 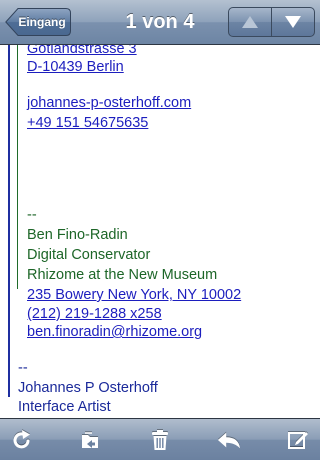 What do you see at coordinates (114, 332) in the screenshot?
I see `ben-email-link: ben.finoradin@rhizome.org` at bounding box center [114, 332].